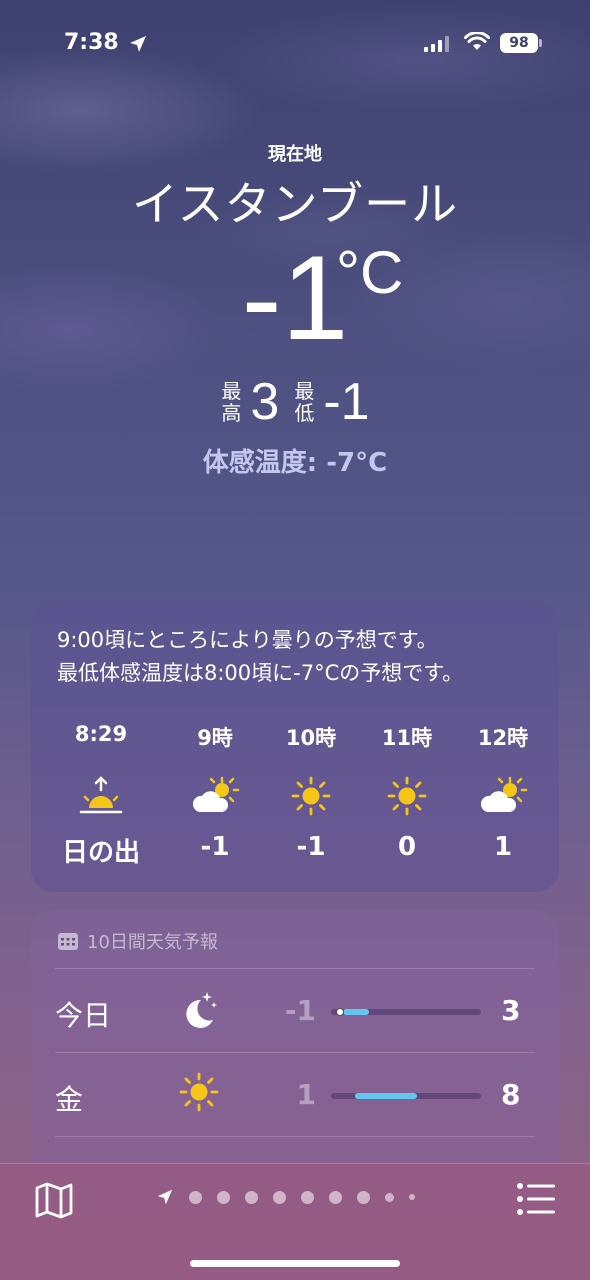  I want to click on hour-time: 8:29, so click(101, 734).